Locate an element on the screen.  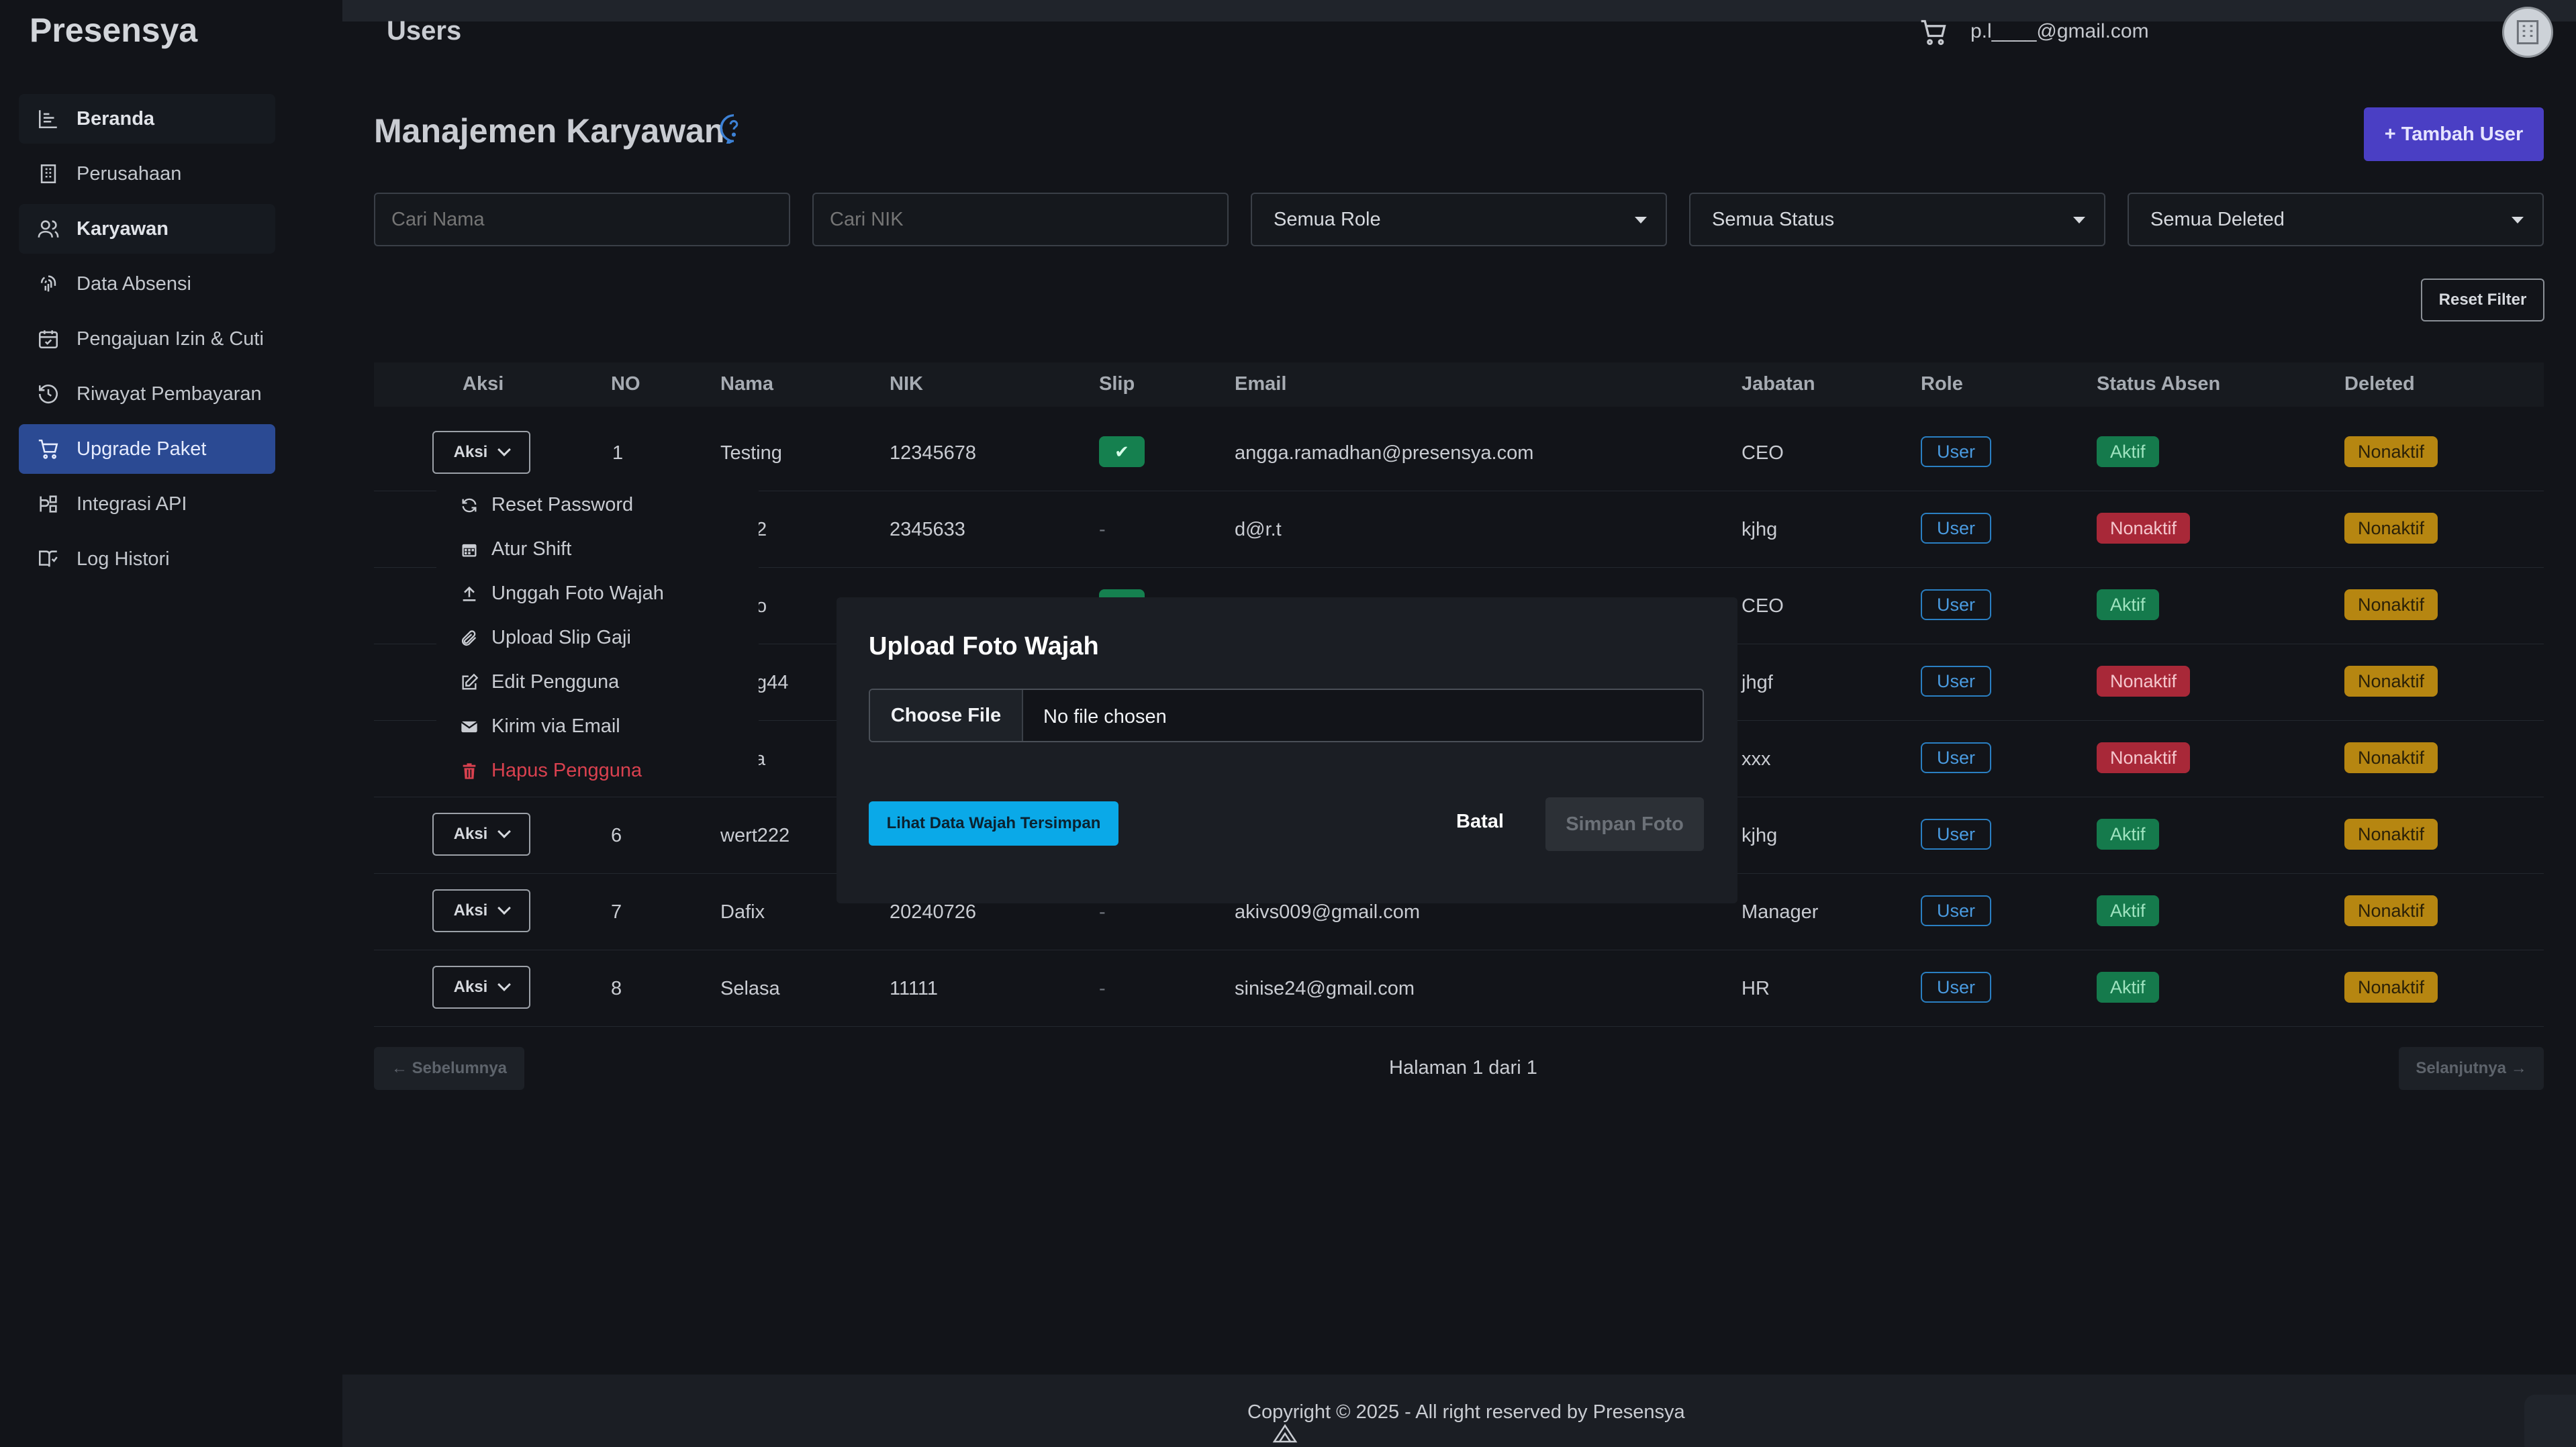
sidebar-item-upgrade-paket: Upgrade Paket is located at coordinates (147, 449).